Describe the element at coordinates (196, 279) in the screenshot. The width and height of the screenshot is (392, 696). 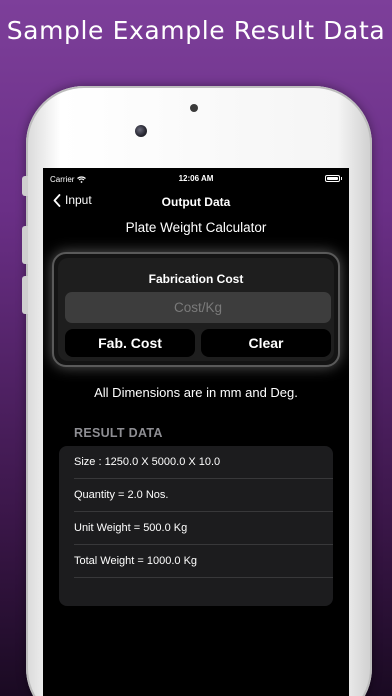
I see `fabrication-cost-title: Fabrication Cost` at that location.